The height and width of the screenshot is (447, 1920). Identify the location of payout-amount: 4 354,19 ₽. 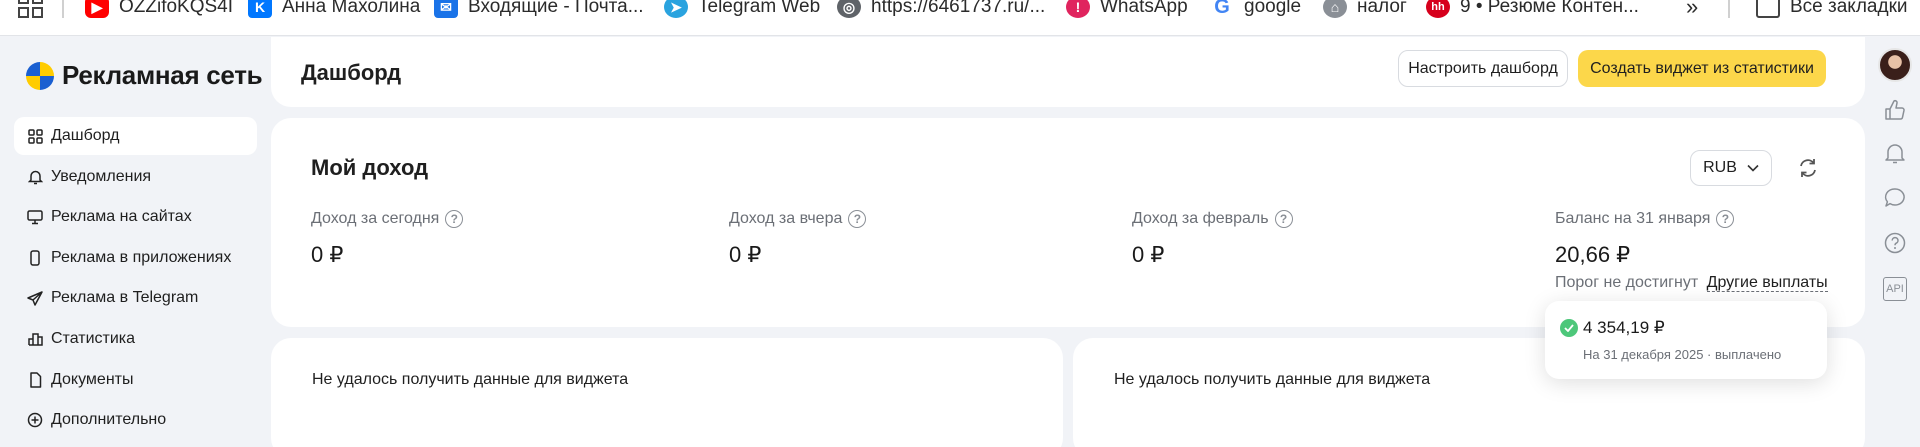
(1624, 327).